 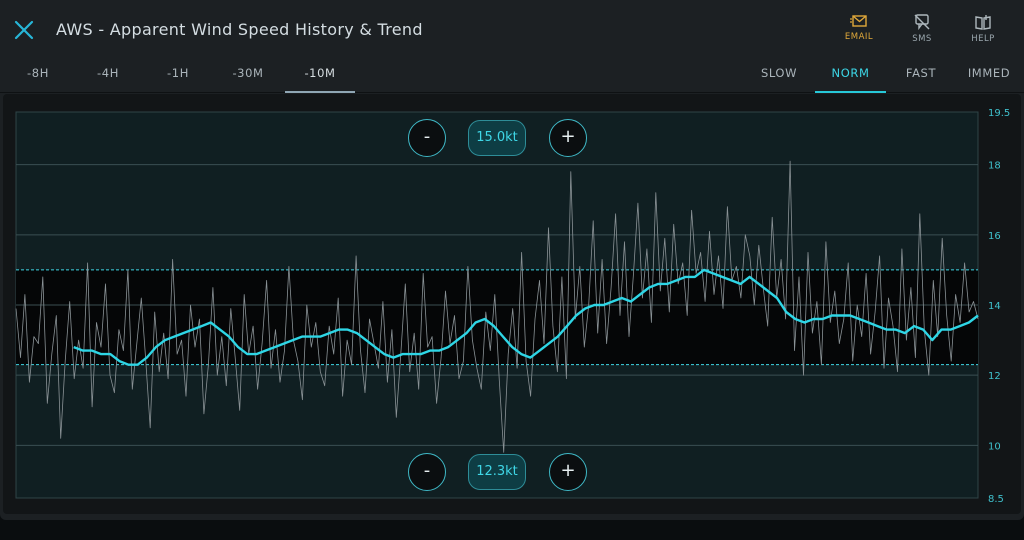 What do you see at coordinates (983, 39) in the screenshot?
I see `help-label: HELP` at bounding box center [983, 39].